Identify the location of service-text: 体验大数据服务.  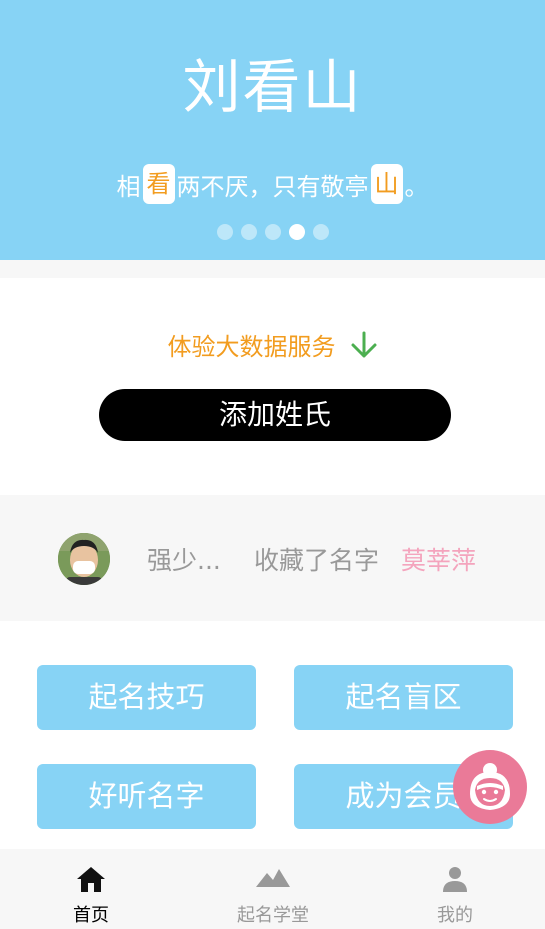
(251, 347).